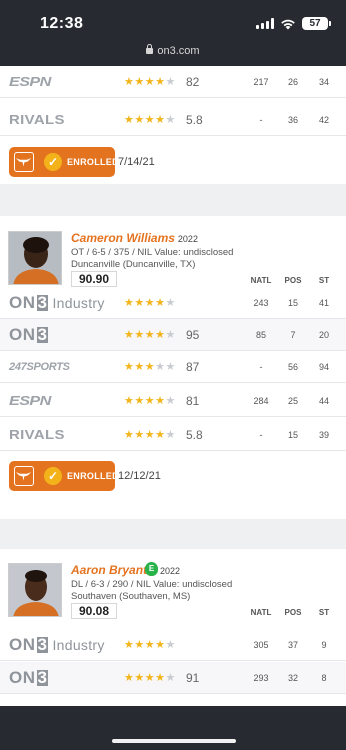 The image size is (346, 750). I want to click on natl-rank: 243, so click(261, 303).